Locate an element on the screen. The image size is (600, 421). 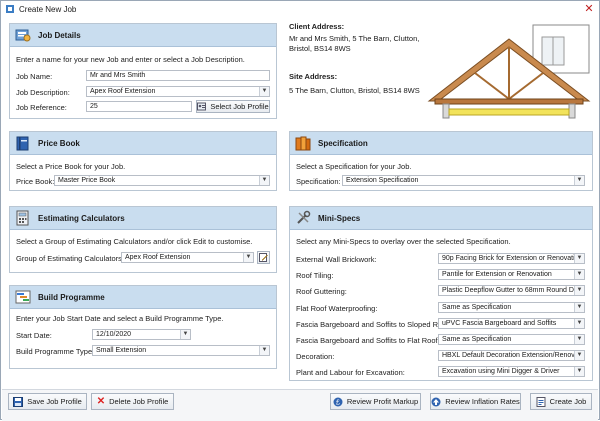
edit-calculators-button is located at coordinates (263, 257).